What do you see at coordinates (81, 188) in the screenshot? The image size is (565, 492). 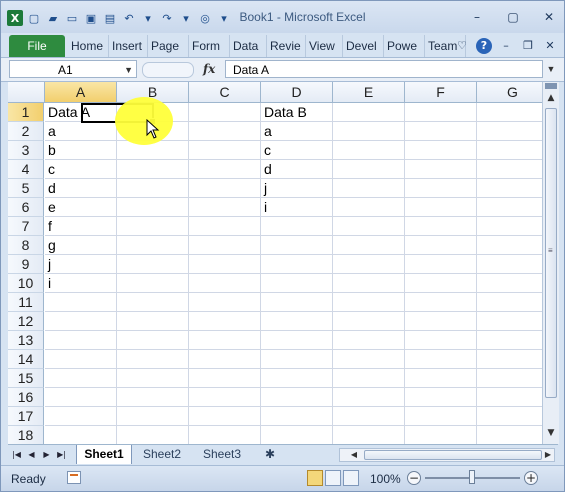 I see `cell-a5: d` at bounding box center [81, 188].